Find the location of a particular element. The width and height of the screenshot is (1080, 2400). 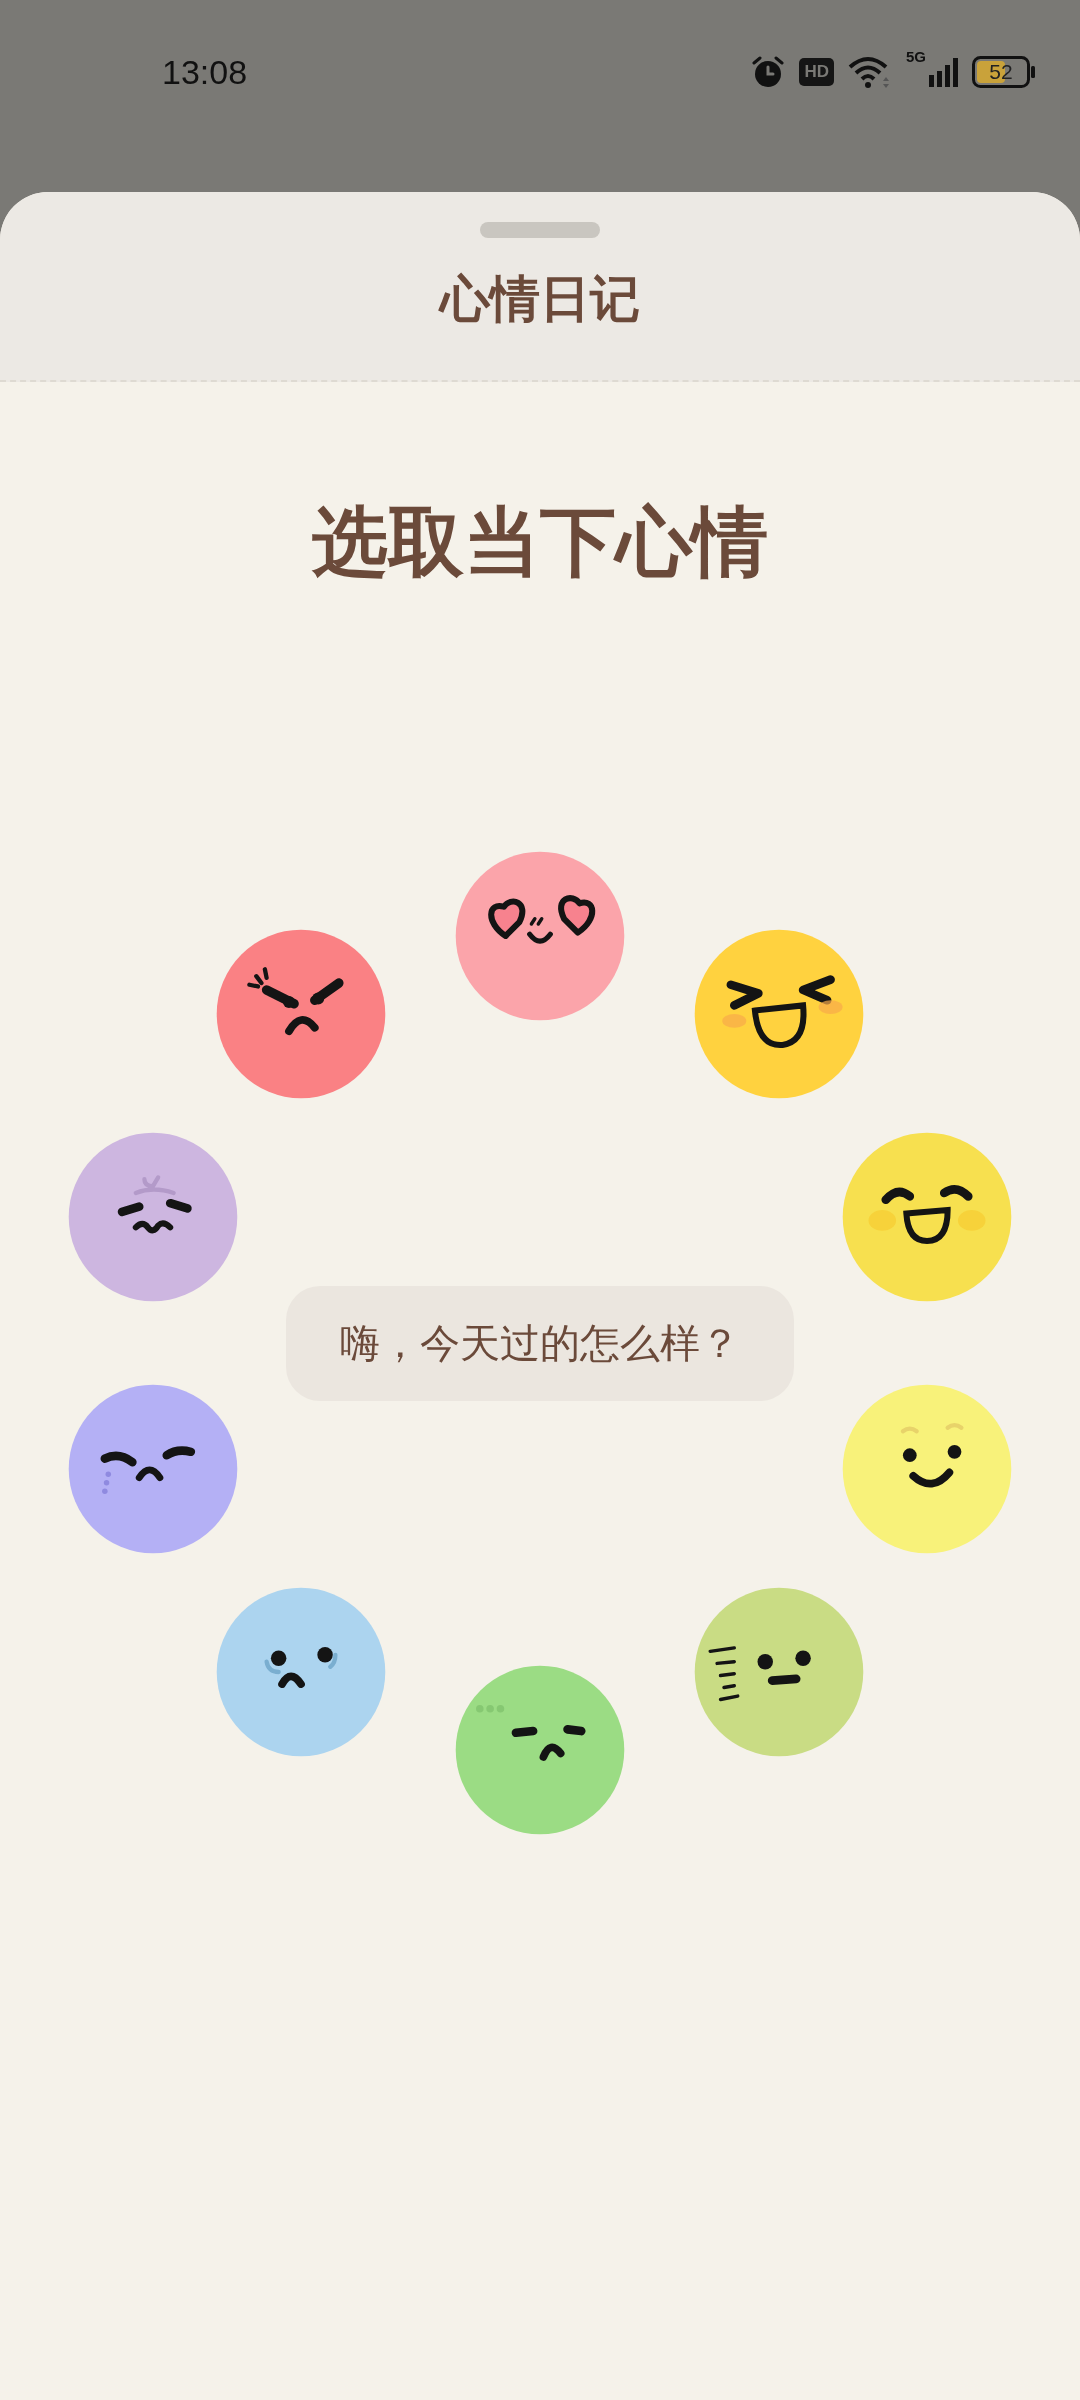

drag-handle is located at coordinates (540, 230).